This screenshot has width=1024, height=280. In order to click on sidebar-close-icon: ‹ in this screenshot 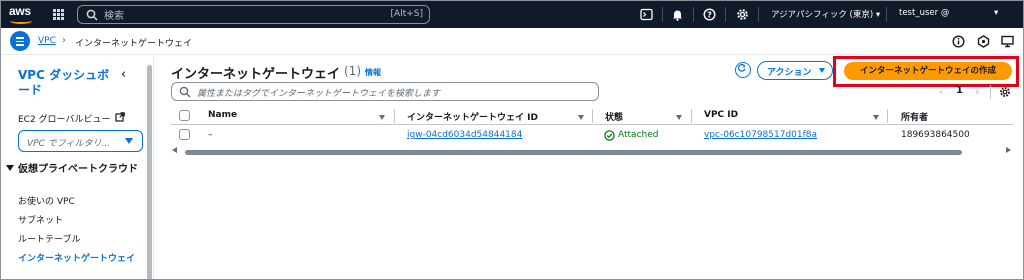, I will do `click(123, 74)`.